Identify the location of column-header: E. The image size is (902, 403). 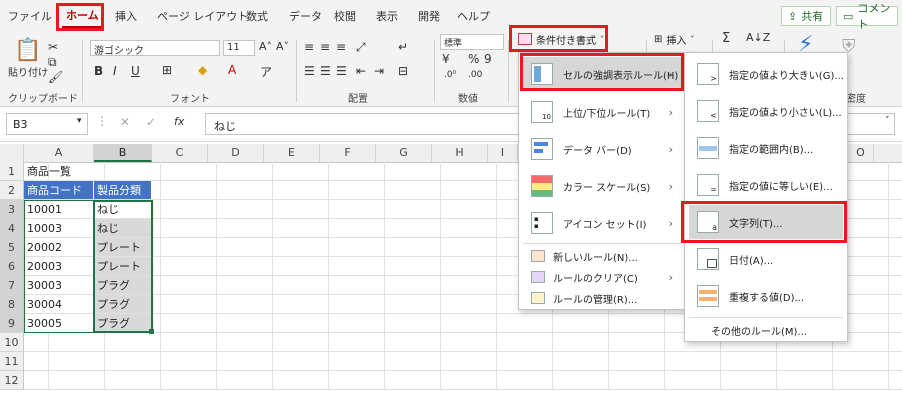
(292, 153).